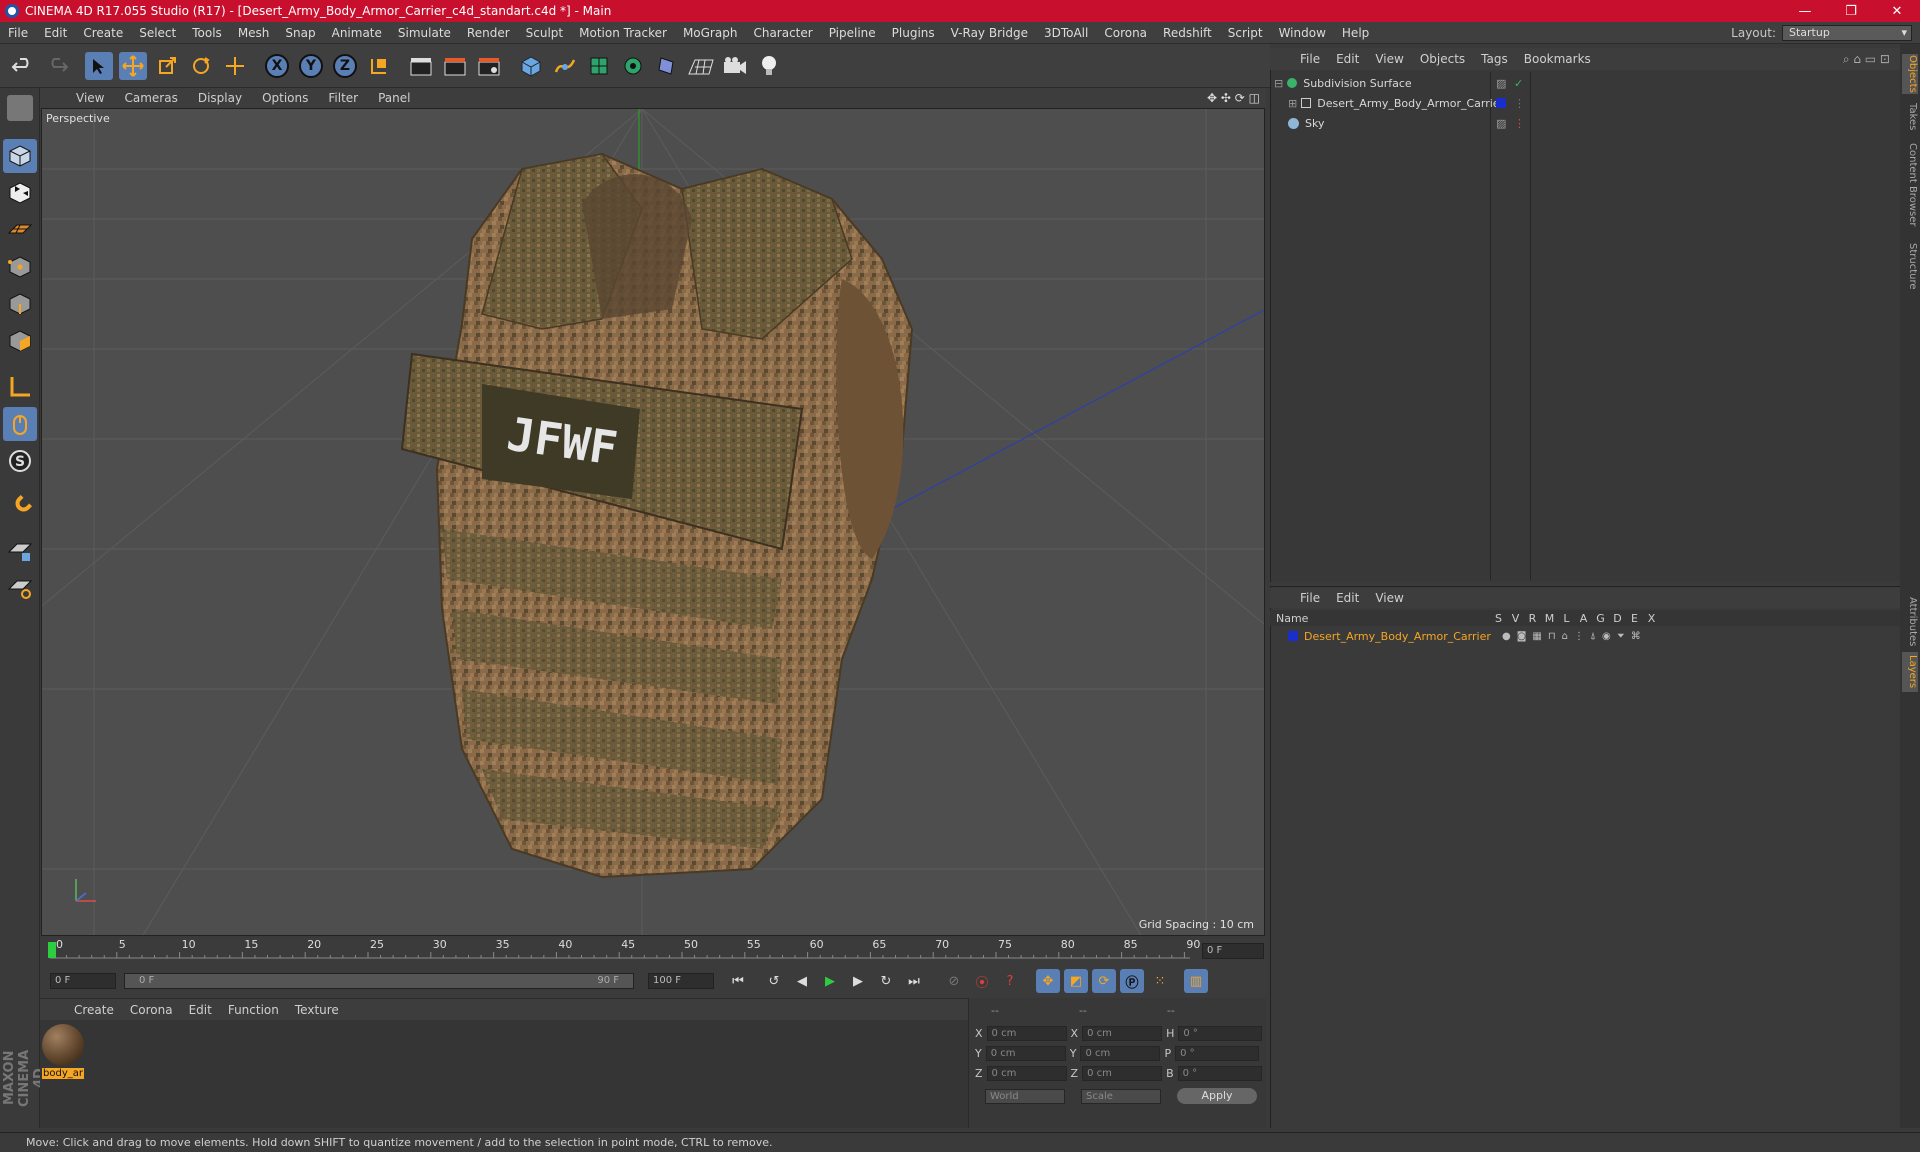 The width and height of the screenshot is (1920, 1152). Describe the element at coordinates (150, 98) in the screenshot. I see `viewport-menu-cameras: Cameras` at that location.